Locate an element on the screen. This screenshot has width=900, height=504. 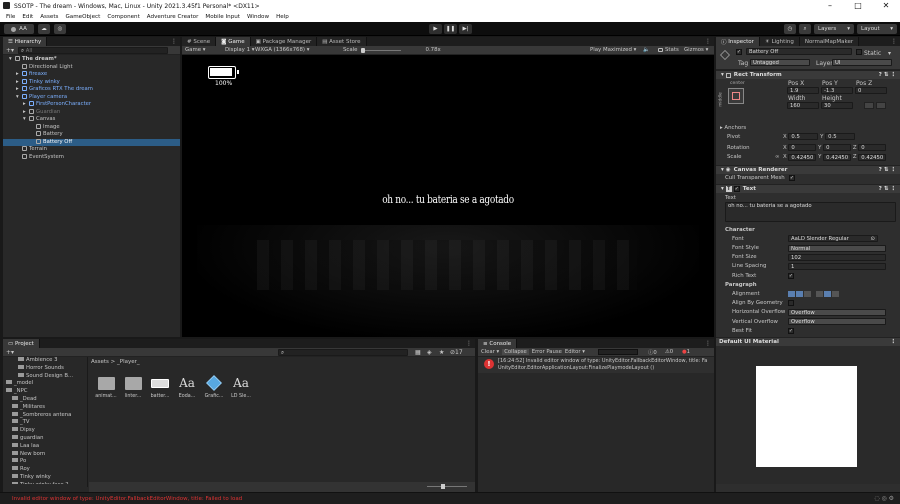
rotation-x-field: 0 is located at coordinates (802, 148).